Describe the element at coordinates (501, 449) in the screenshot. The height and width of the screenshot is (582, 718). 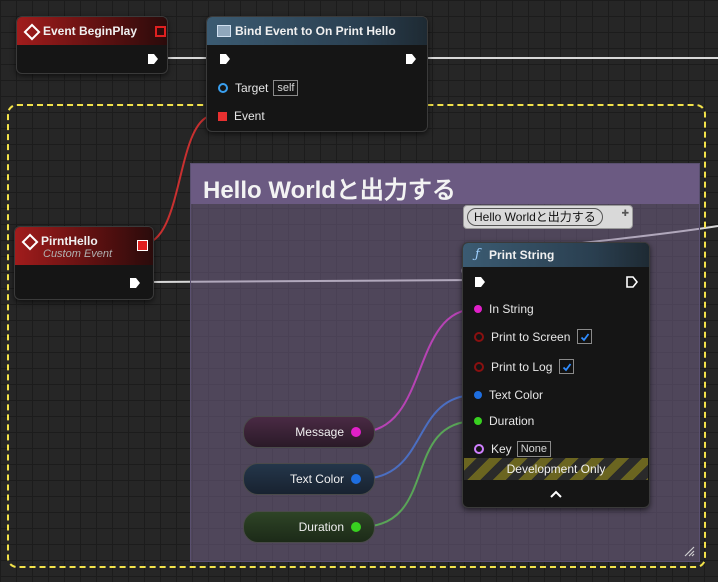
I see `pin-label: Key` at that location.